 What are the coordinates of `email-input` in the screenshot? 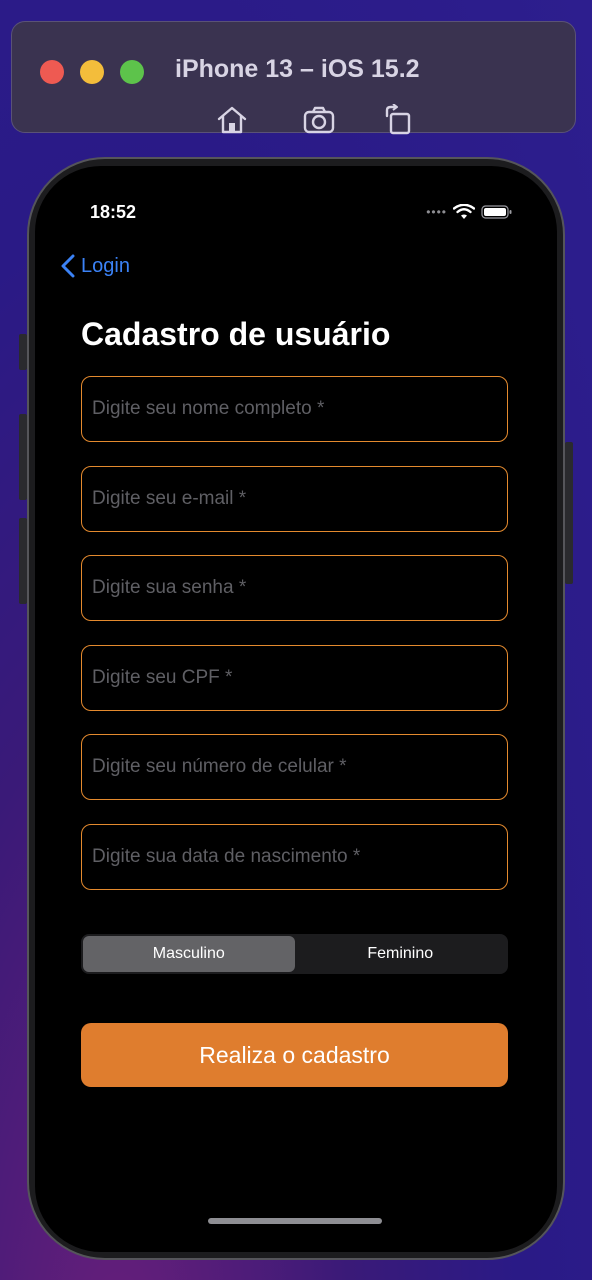 It's located at (294, 499).